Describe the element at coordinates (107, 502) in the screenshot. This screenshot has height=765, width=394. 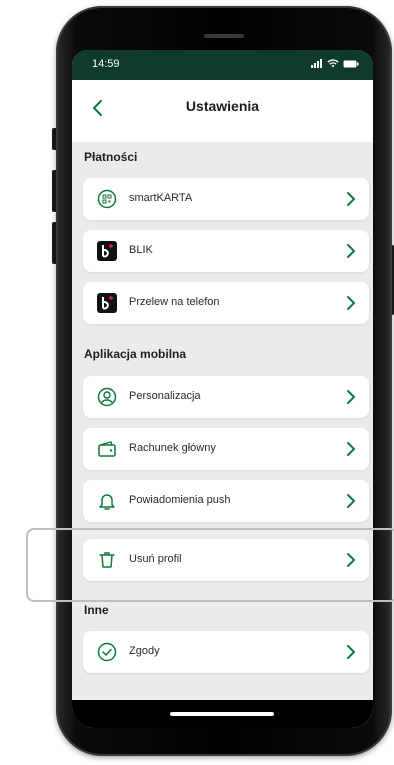
I see `bell-icon` at that location.